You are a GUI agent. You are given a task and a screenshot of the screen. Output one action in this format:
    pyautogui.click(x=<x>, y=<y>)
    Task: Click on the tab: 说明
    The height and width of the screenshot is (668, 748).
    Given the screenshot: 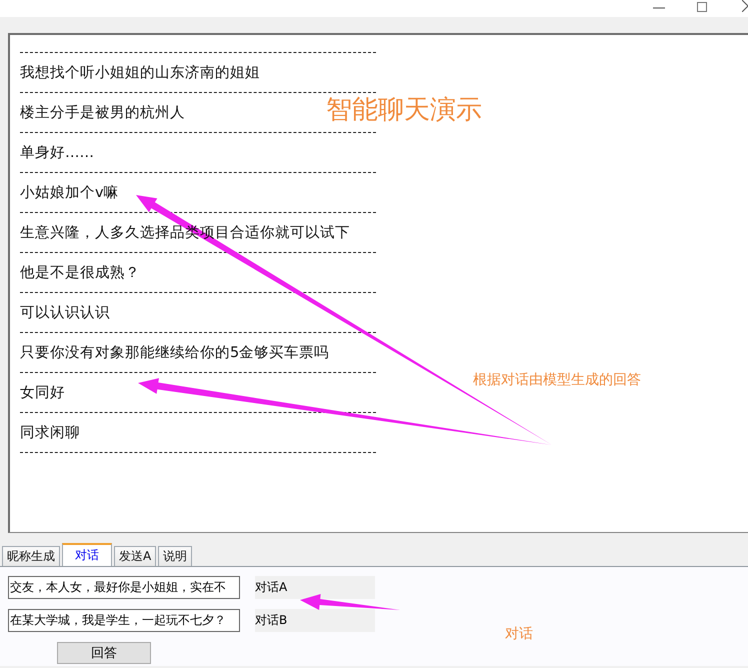 What is the action you would take?
    pyautogui.click(x=175, y=556)
    